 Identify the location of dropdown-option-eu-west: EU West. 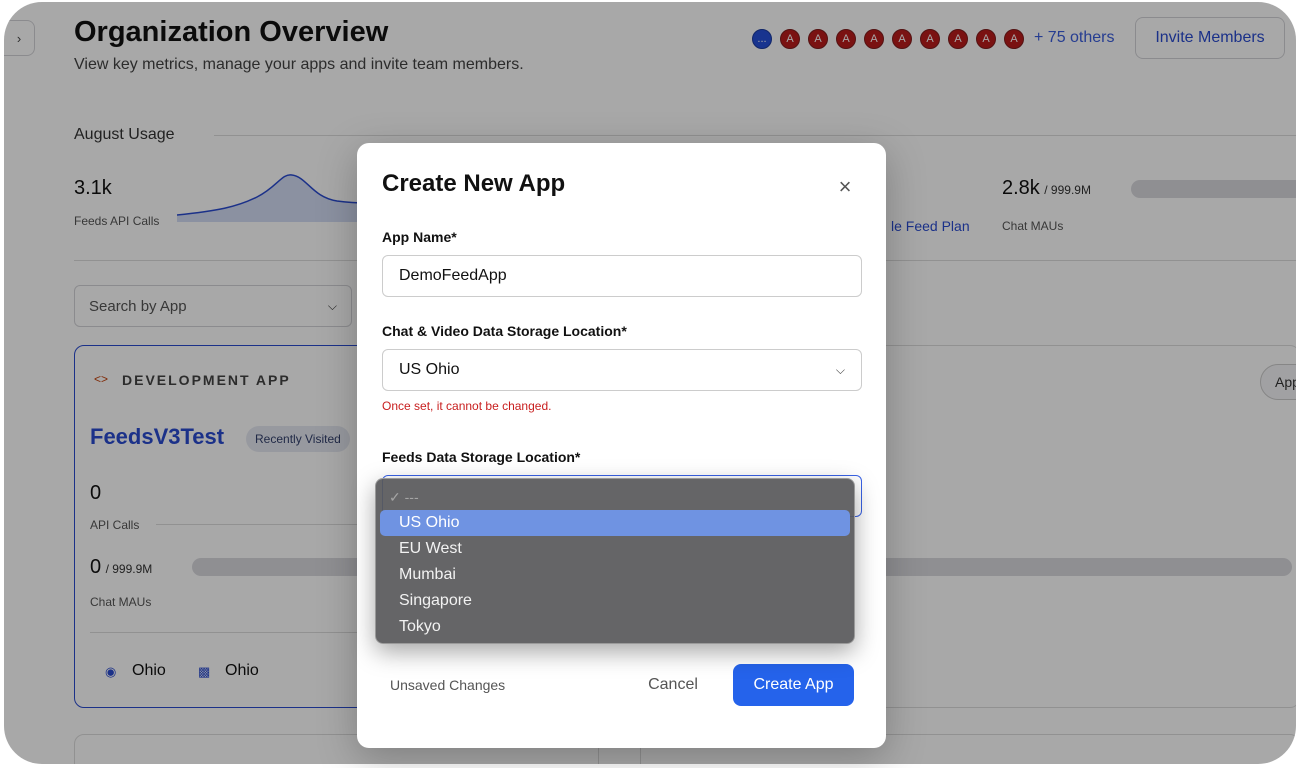
(615, 549).